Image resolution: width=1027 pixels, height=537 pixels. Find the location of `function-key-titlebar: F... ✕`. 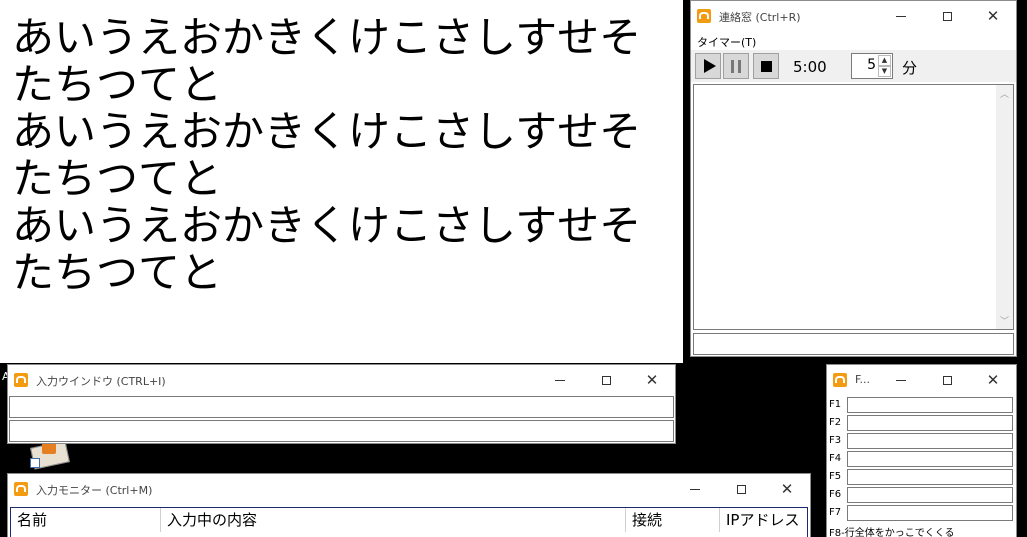

function-key-titlebar: F... ✕ is located at coordinates (921, 380).